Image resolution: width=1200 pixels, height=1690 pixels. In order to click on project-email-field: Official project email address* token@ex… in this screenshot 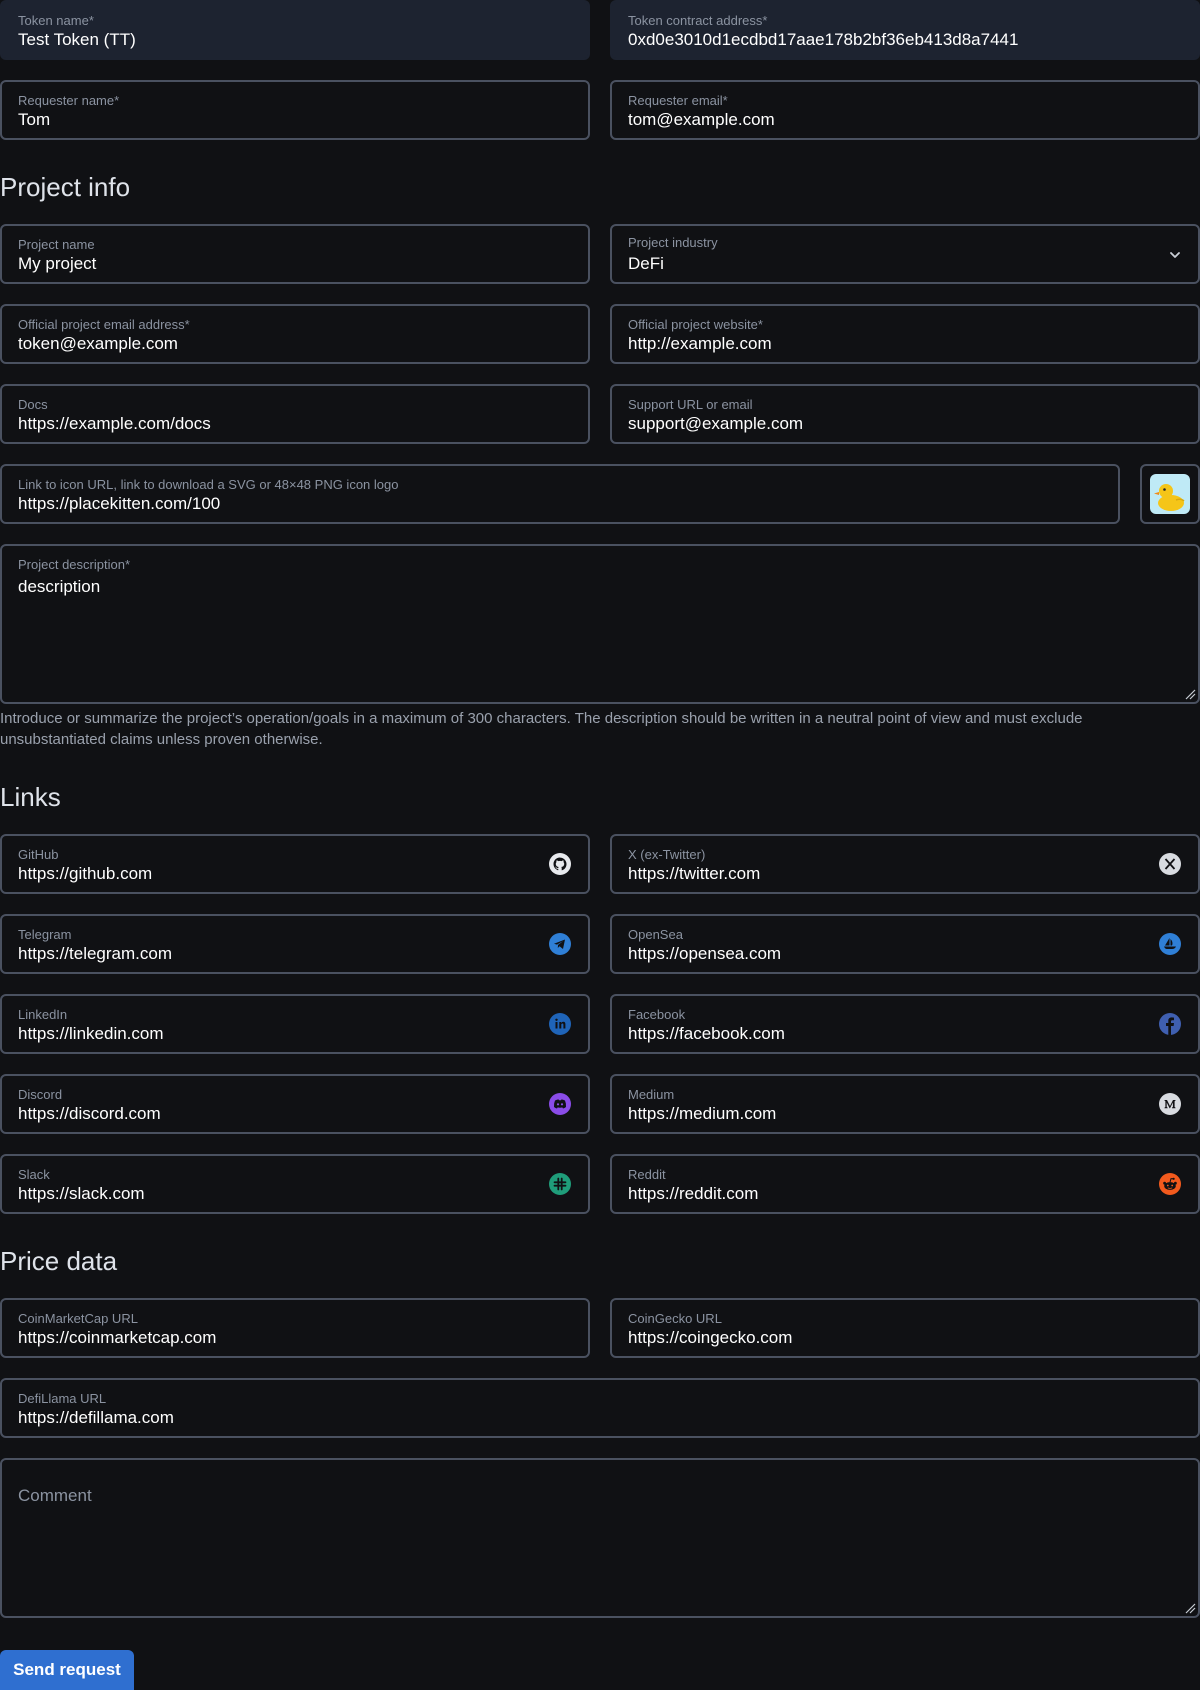, I will do `click(295, 334)`.